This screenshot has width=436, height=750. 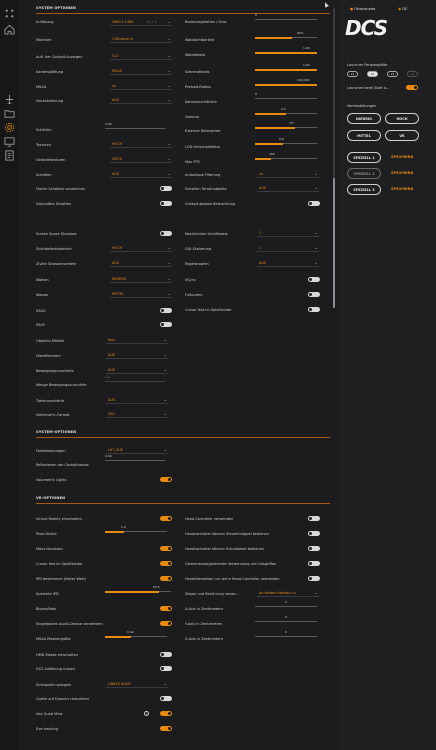 I want to click on zachse-slider: 0, so click(x=286, y=634).